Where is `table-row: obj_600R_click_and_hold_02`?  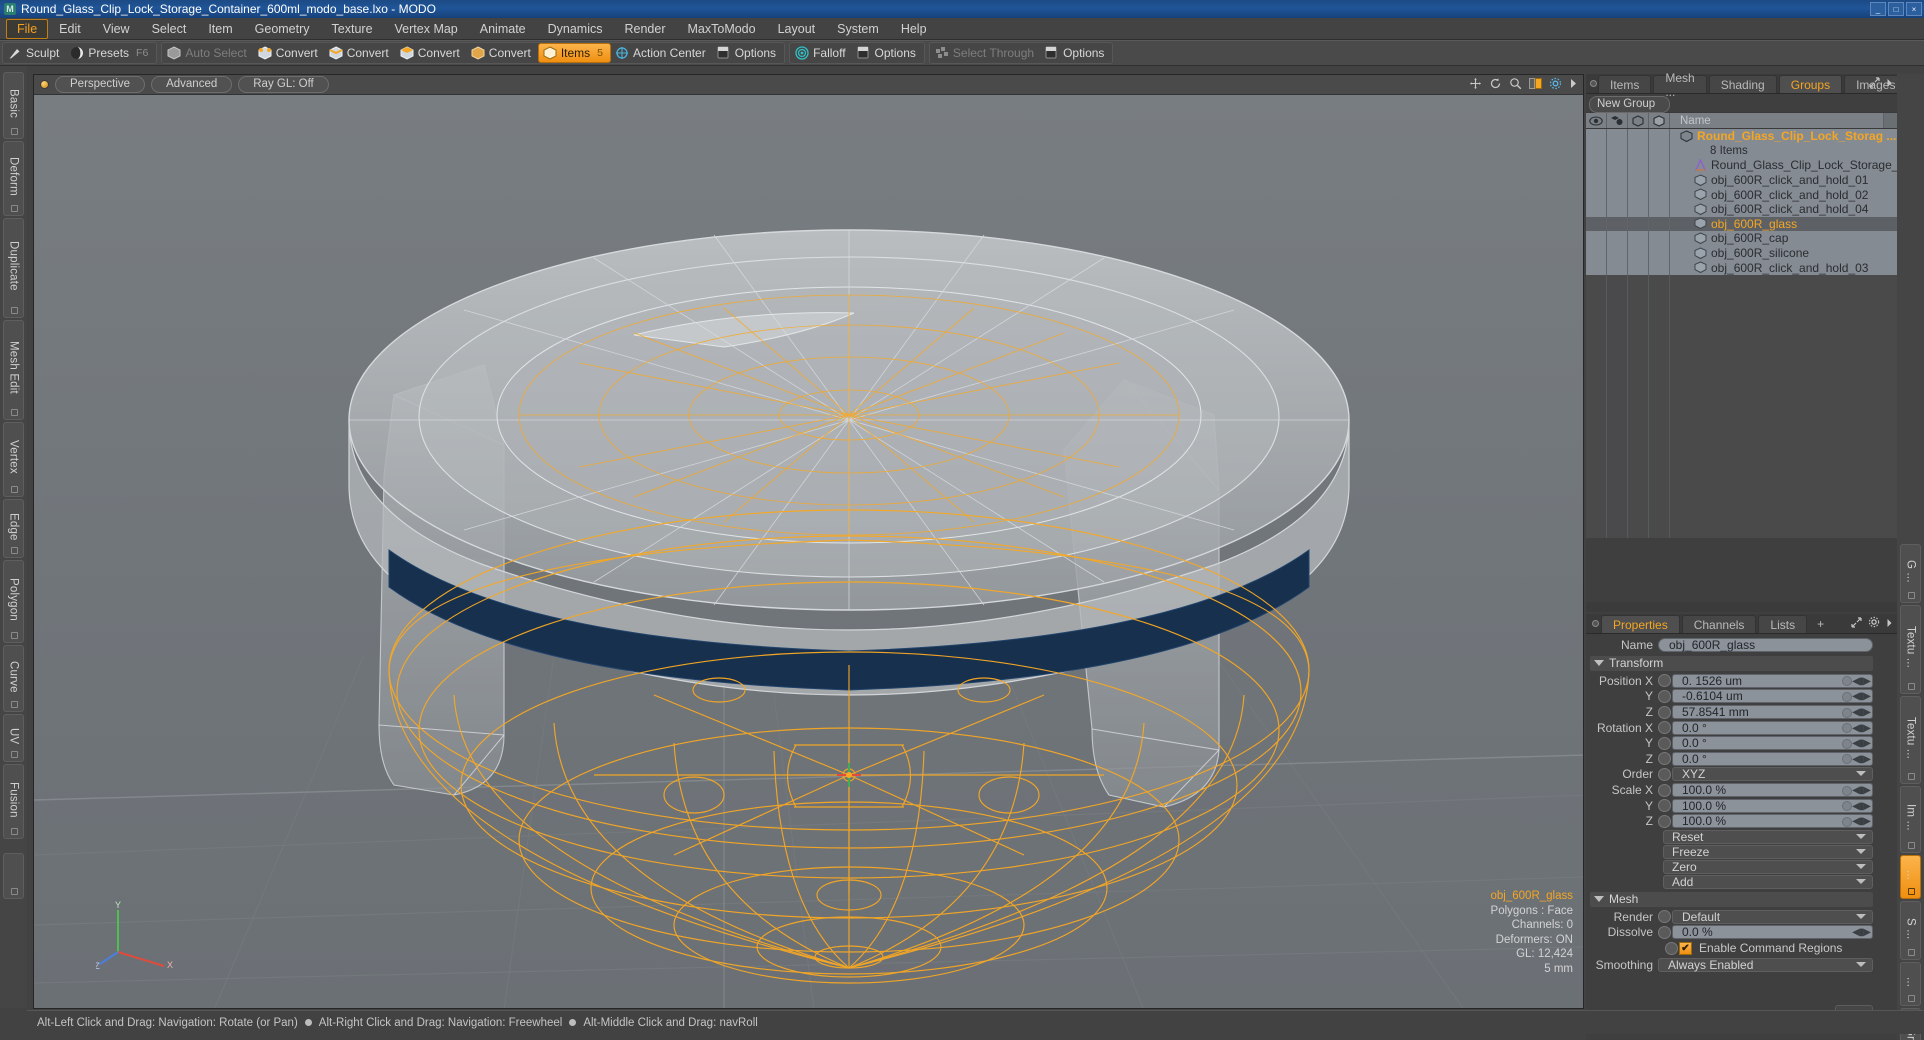 table-row: obj_600R_click_and_hold_02 is located at coordinates (1741, 194).